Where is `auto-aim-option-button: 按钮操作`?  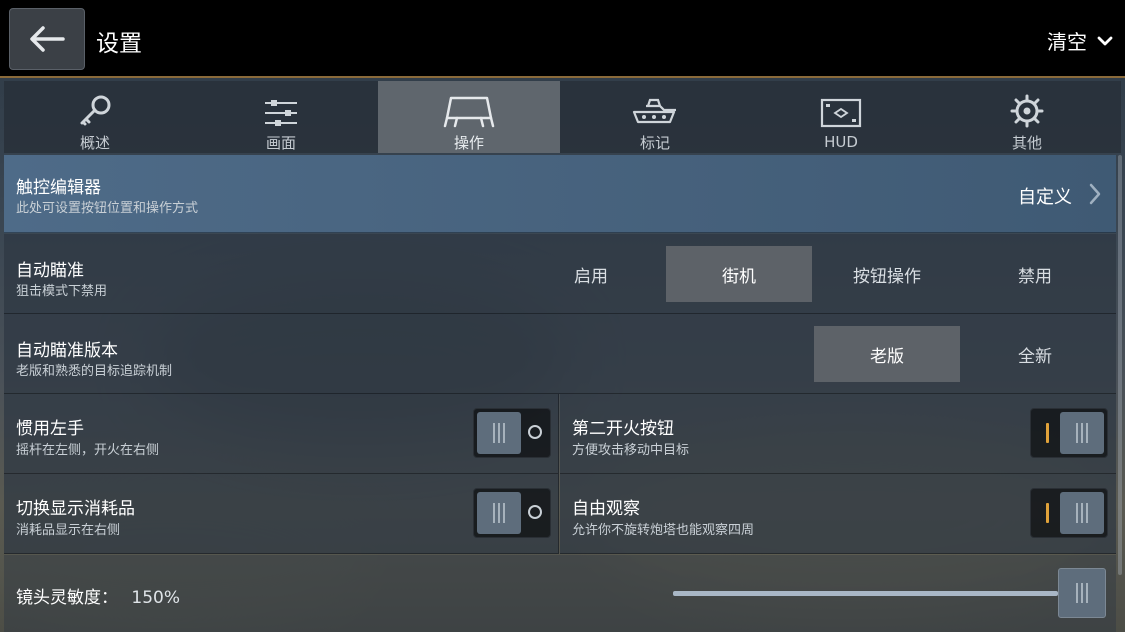 auto-aim-option-button: 按钮操作 is located at coordinates (887, 274).